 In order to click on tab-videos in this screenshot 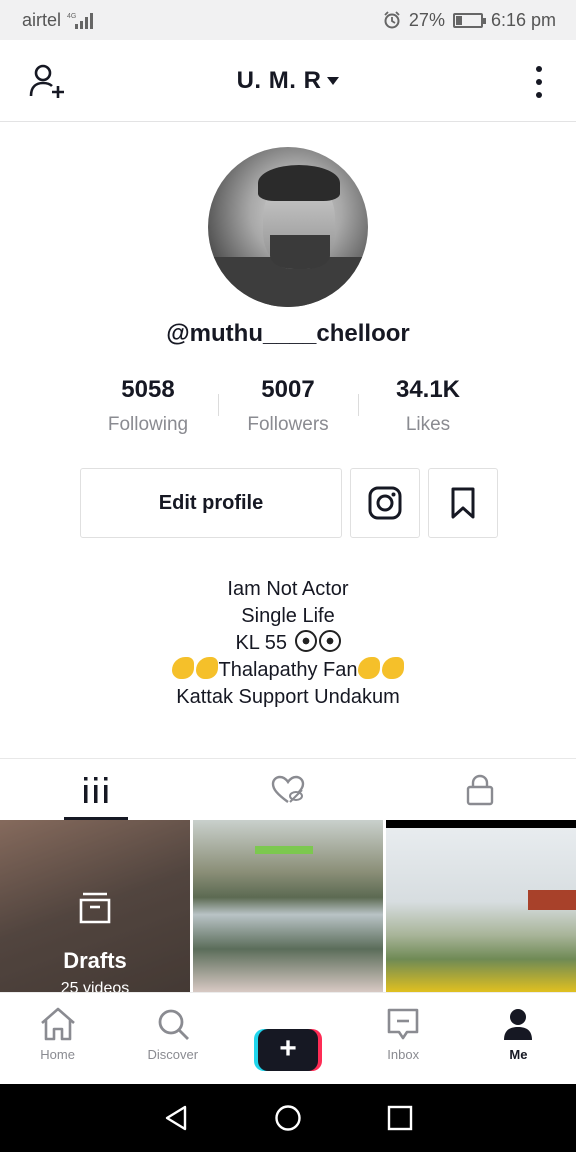, I will do `click(96, 789)`.